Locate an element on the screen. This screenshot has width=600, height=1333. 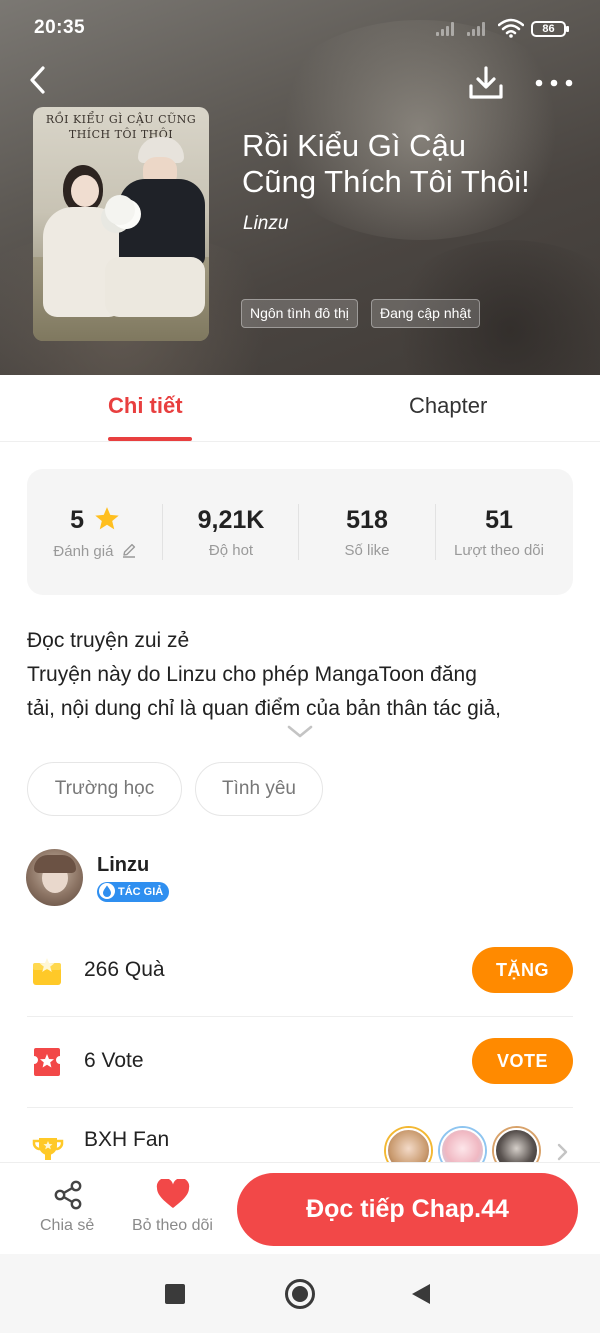
stat-followers-label: Lượt theo dõi is located at coordinates (499, 550).